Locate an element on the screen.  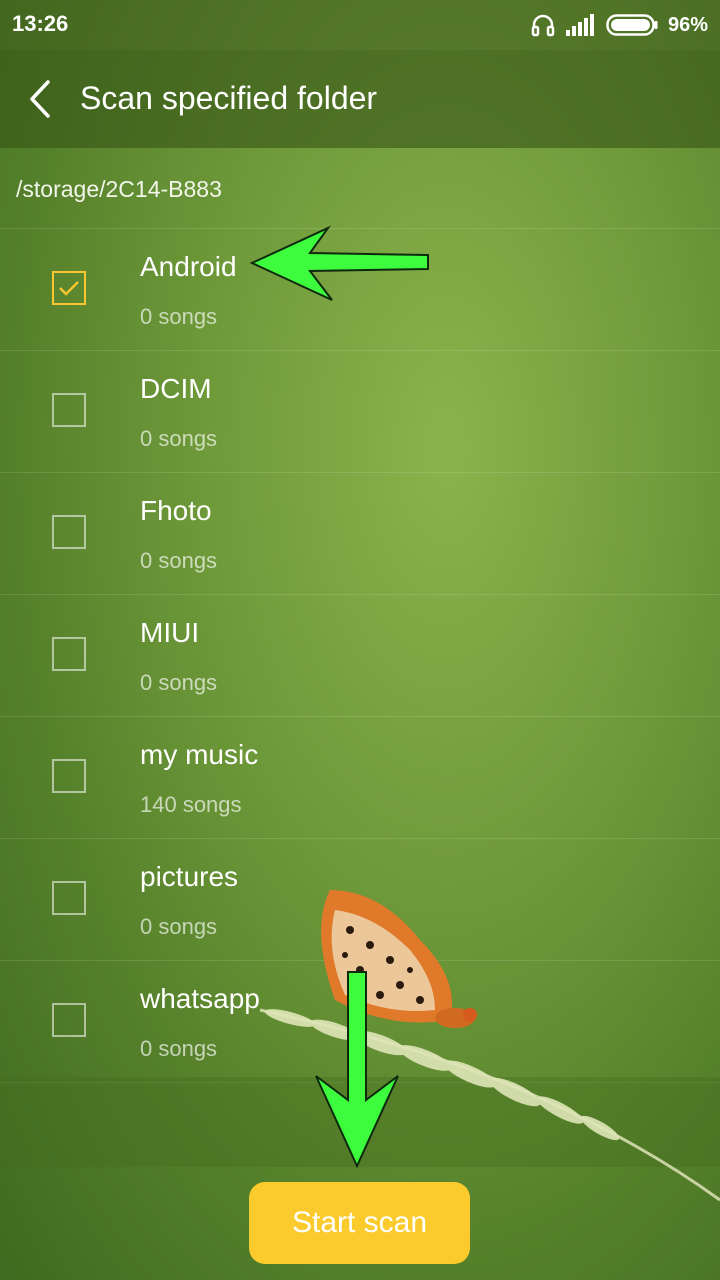
app-bar: Scan specified folder is located at coordinates (360, 99).